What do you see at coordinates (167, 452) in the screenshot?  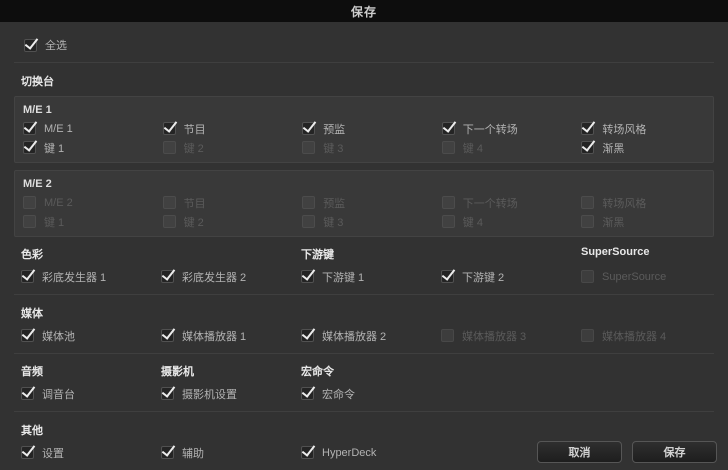 I see `aux-checkbox` at bounding box center [167, 452].